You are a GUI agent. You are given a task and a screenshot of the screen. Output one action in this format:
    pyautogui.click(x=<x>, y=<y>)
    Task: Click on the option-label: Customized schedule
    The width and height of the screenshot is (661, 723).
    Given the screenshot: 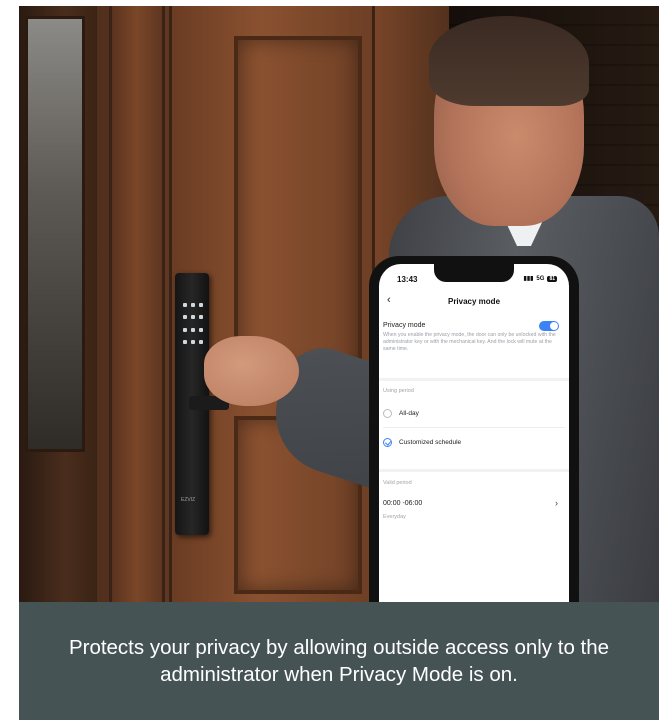 What is the action you would take?
    pyautogui.click(x=430, y=442)
    